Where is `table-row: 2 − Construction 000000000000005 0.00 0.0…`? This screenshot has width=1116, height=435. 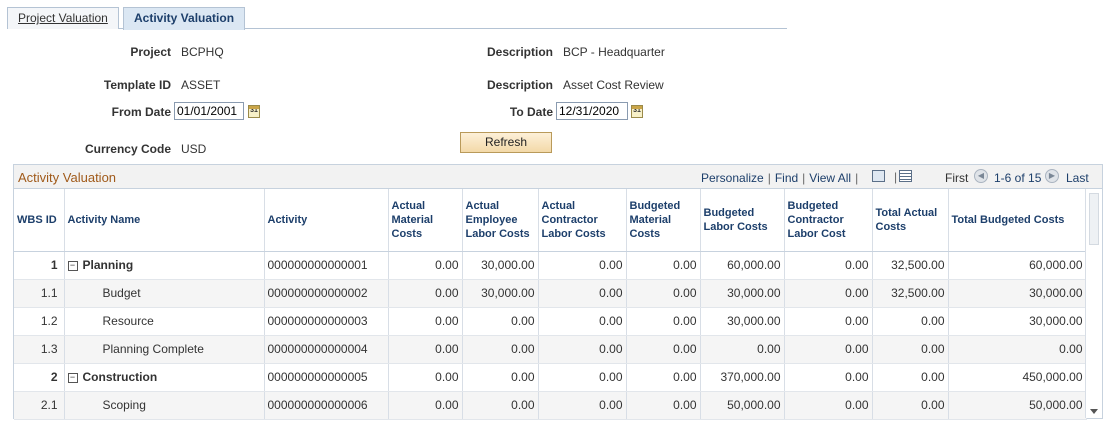
table-row: 2 − Construction 000000000000005 0.00 0.0… is located at coordinates (550, 377).